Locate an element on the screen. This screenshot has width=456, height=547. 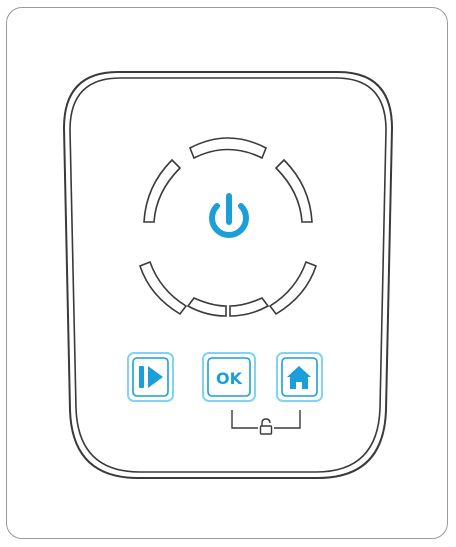
led-segment-lower-left is located at coordinates (163, 288).